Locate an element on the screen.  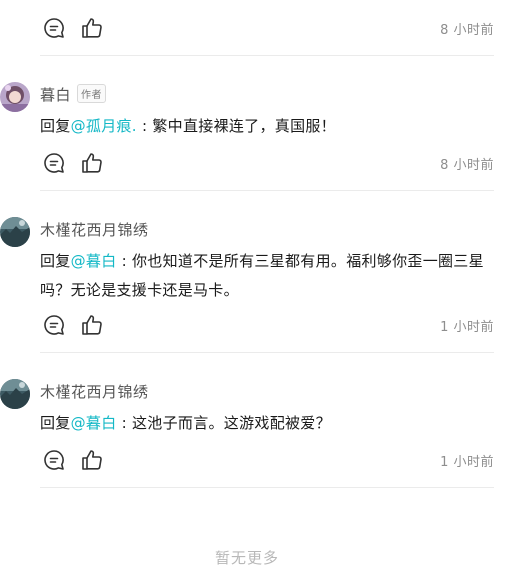
username-text: 暮白 is located at coordinates (55, 95).